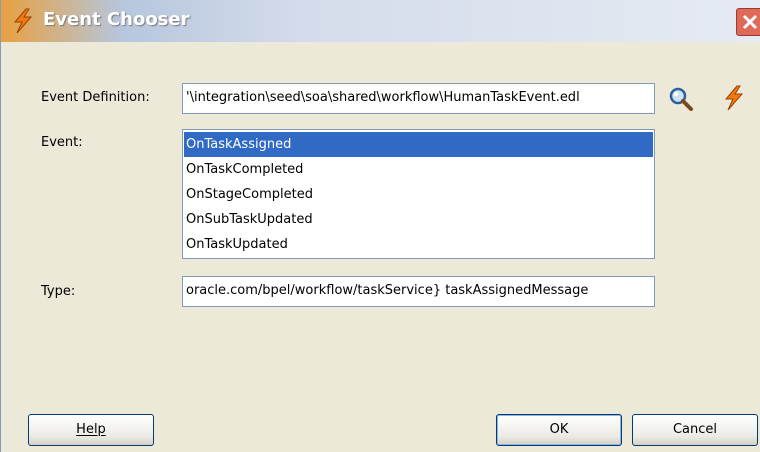 Image resolution: width=760 pixels, height=452 pixels. Describe the element at coordinates (380, 21) in the screenshot. I see `title-bar: Event Chooser` at that location.